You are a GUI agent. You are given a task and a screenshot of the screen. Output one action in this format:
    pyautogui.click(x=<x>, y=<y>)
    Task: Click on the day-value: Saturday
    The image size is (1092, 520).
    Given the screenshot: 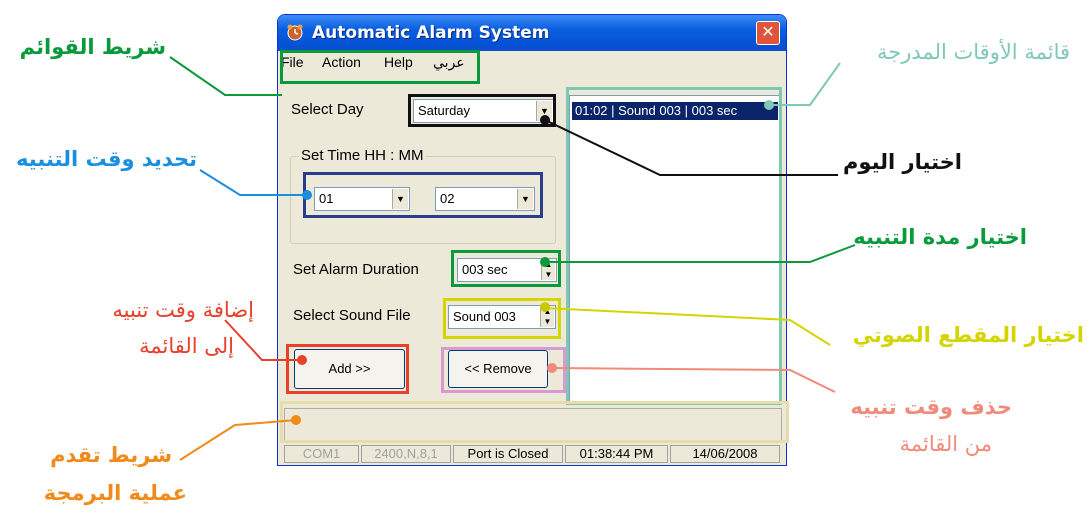 What is the action you would take?
    pyautogui.click(x=444, y=110)
    